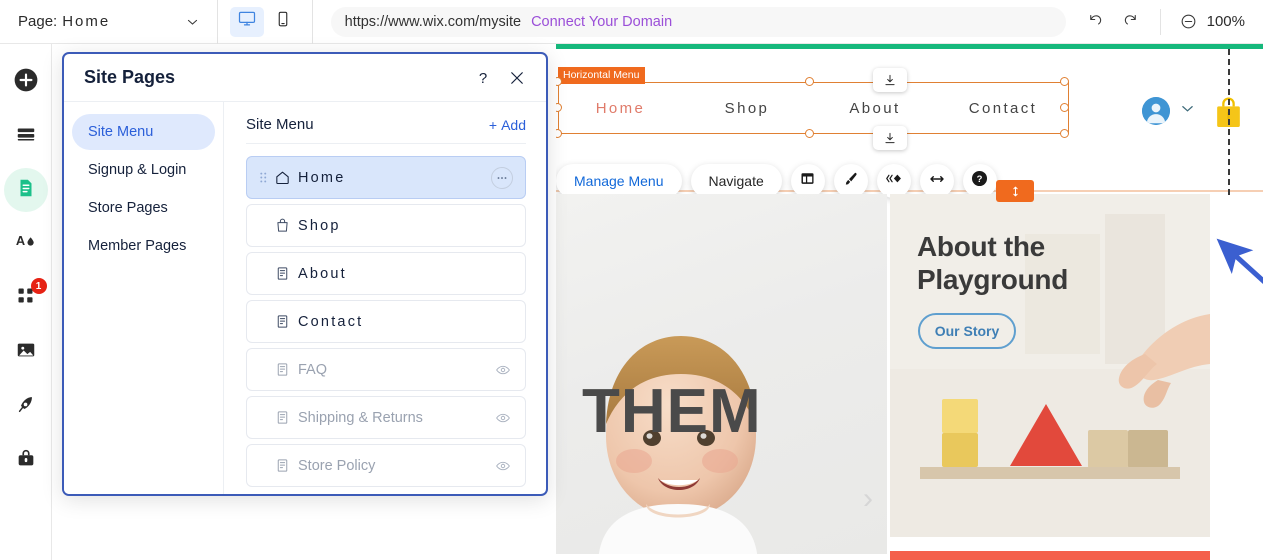 This screenshot has width=1263, height=560. I want to click on panel-nav-store-pages: Store Pages, so click(143, 208).